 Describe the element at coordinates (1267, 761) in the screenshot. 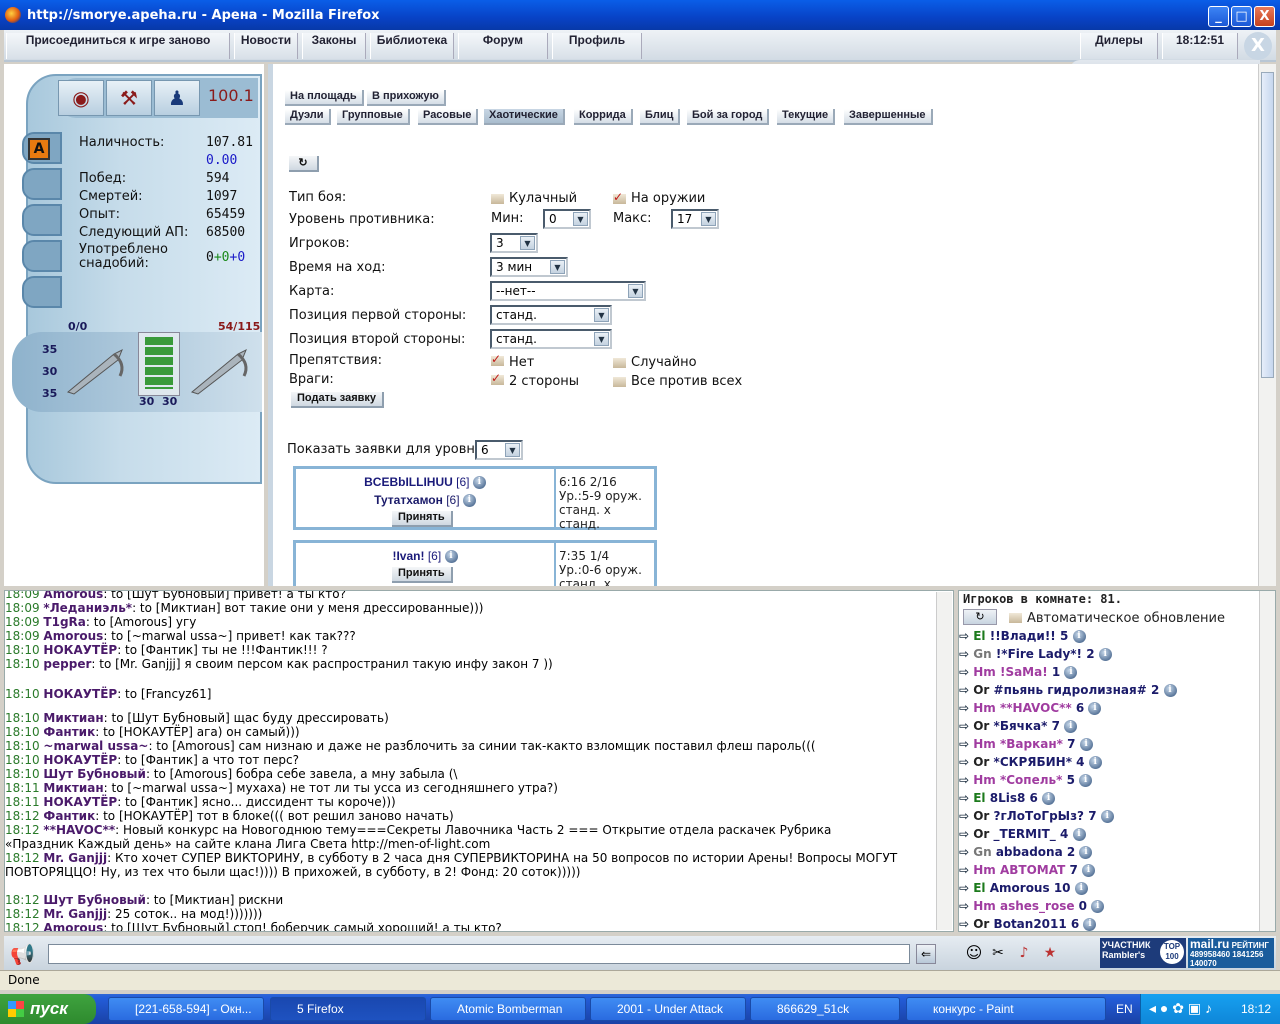

I see `players-scrollbar` at that location.